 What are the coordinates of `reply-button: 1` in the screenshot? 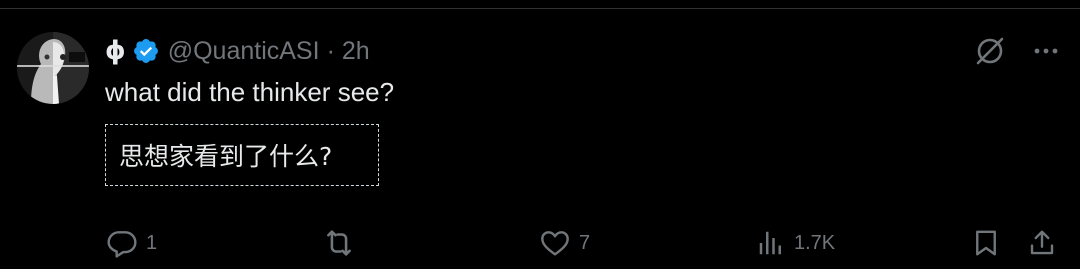 It's located at (131, 243).